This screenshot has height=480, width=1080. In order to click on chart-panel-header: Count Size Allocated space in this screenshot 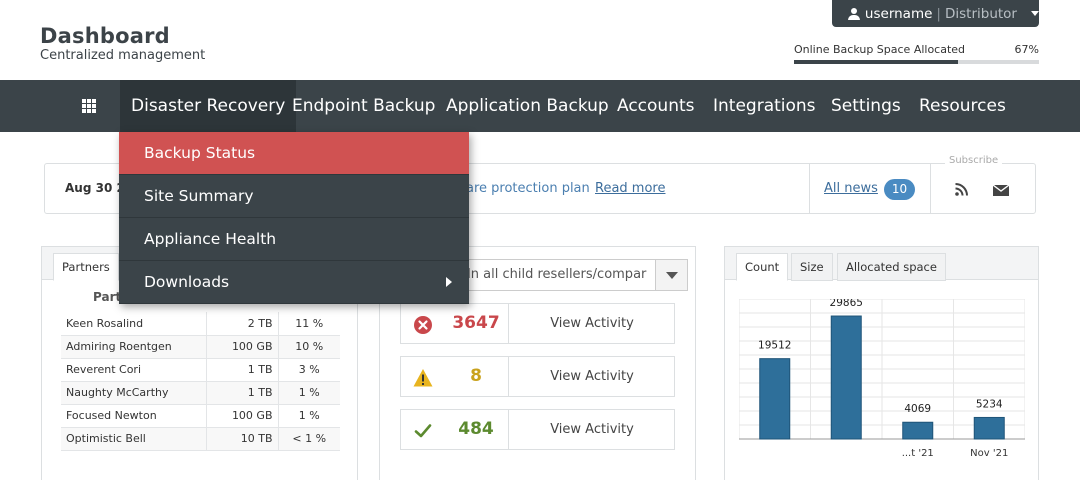, I will do `click(881, 264)`.